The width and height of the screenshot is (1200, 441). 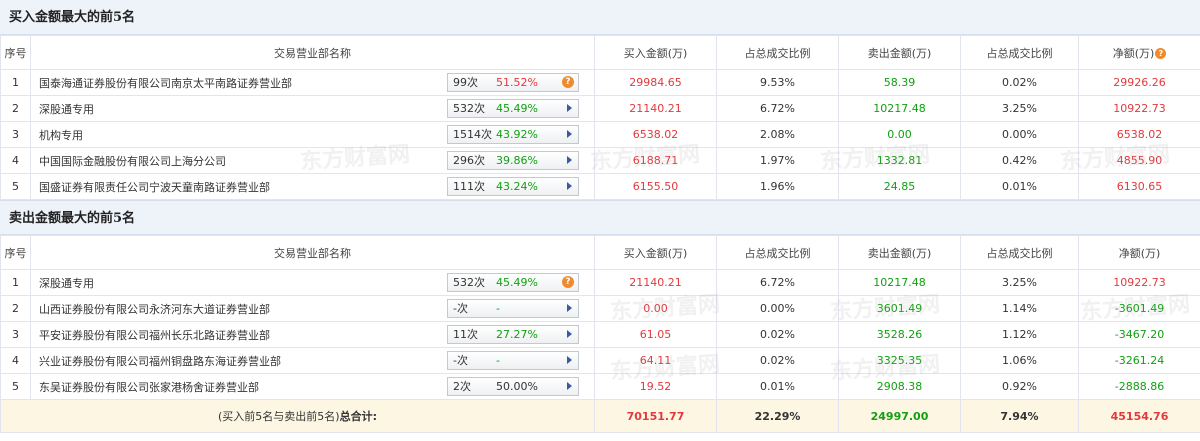 What do you see at coordinates (15, 360) in the screenshot?
I see `row-index: 4` at bounding box center [15, 360].